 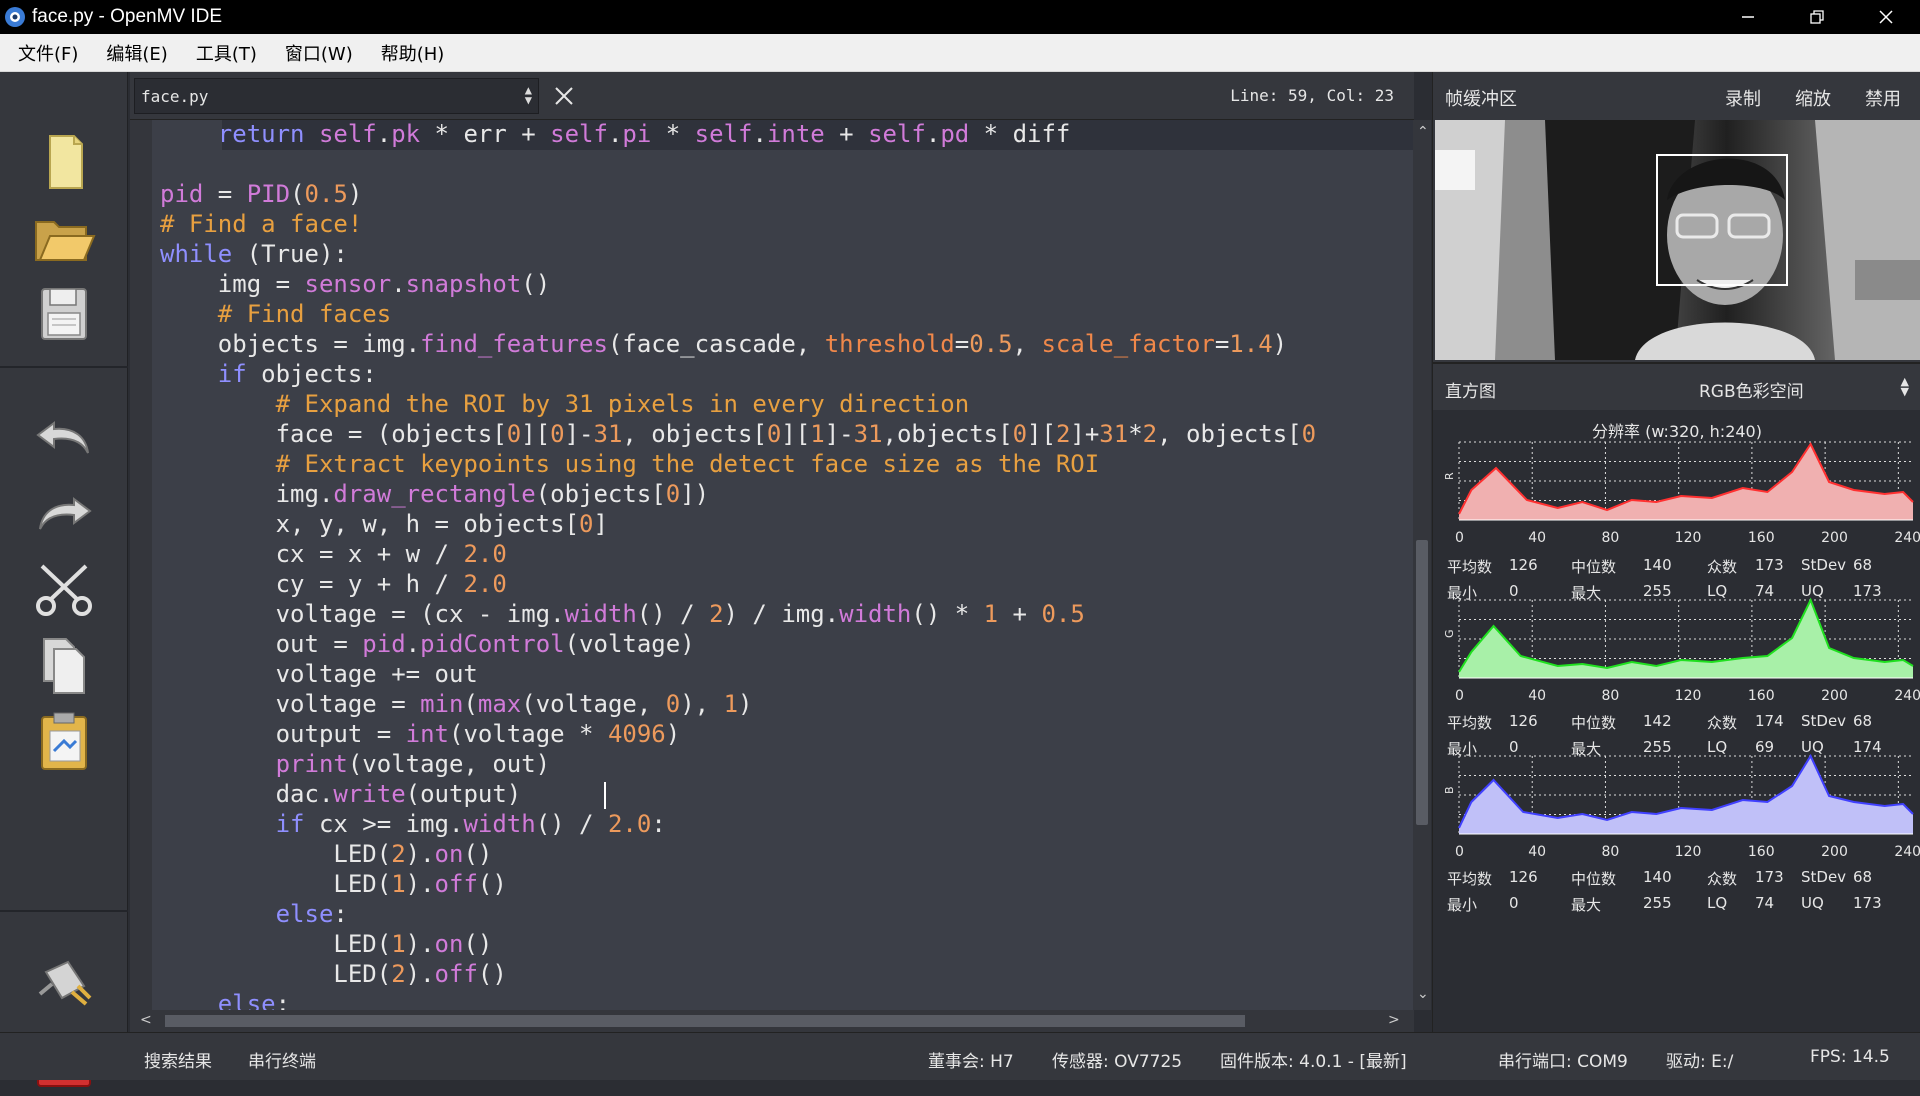 What do you see at coordinates (336, 96) in the screenshot?
I see `file-selector: face.py ▲ ▼` at bounding box center [336, 96].